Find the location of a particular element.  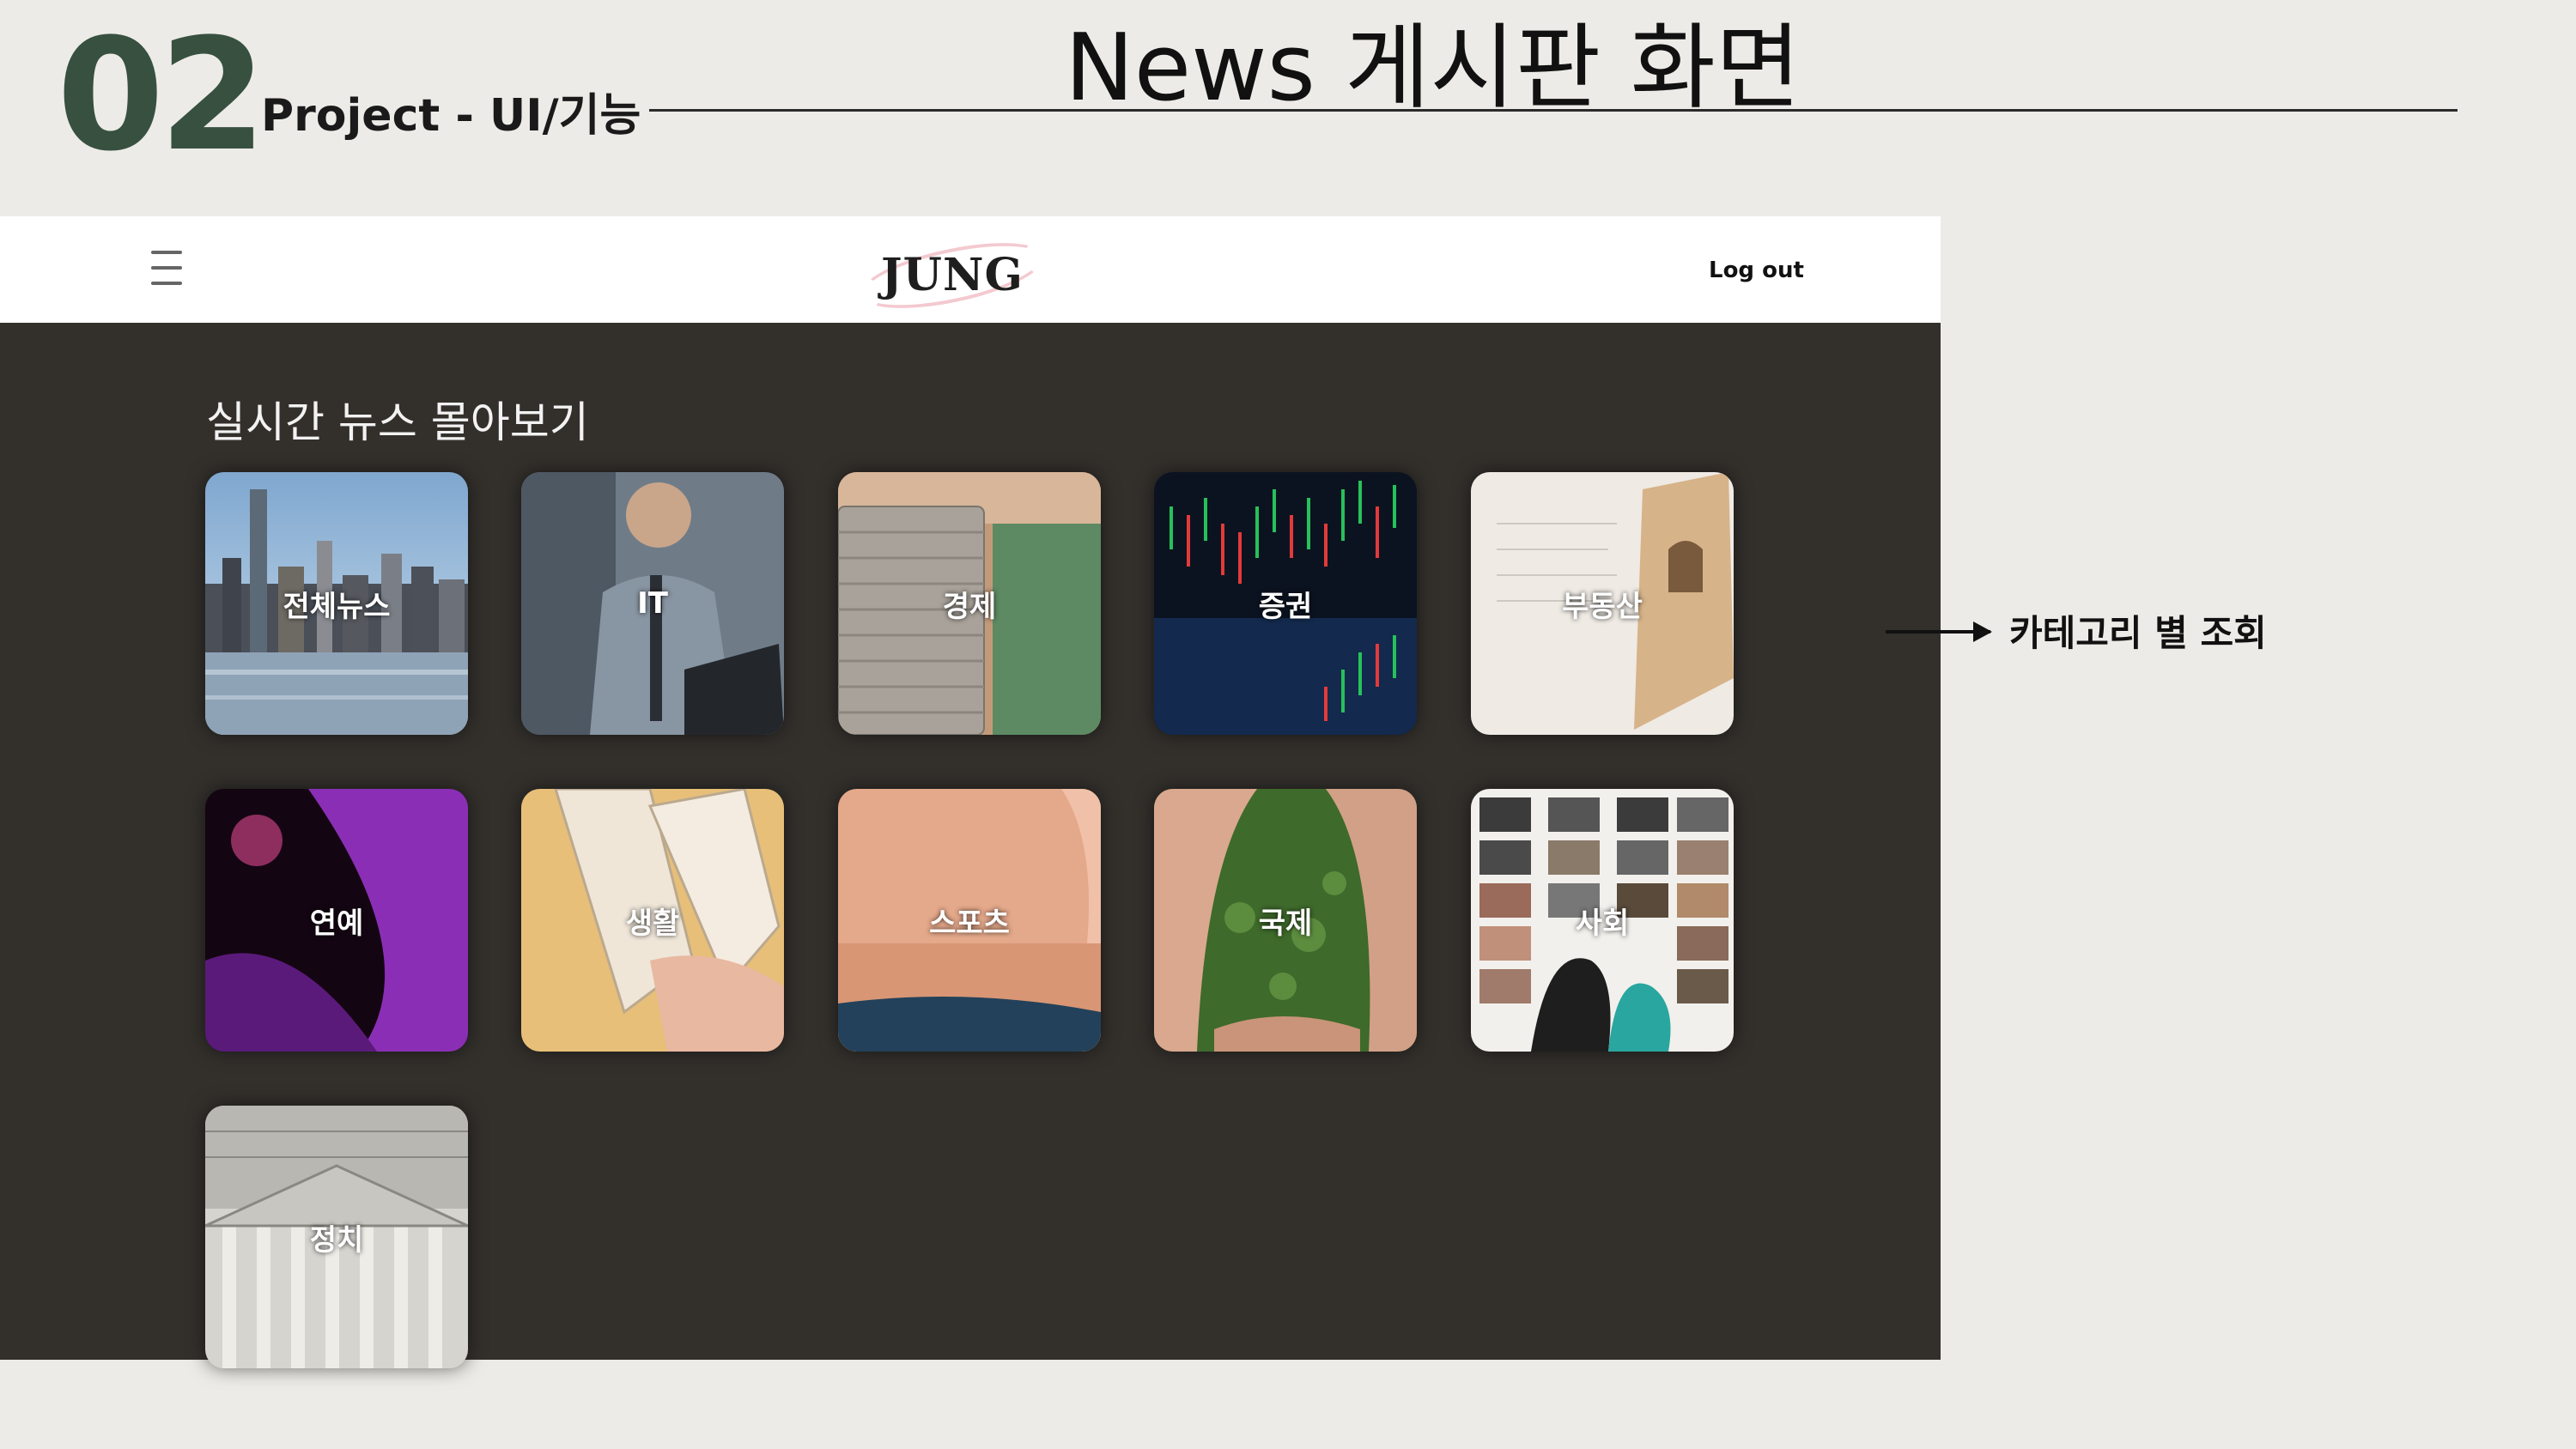

top-navbar: JUNG Log out is located at coordinates (970, 269).